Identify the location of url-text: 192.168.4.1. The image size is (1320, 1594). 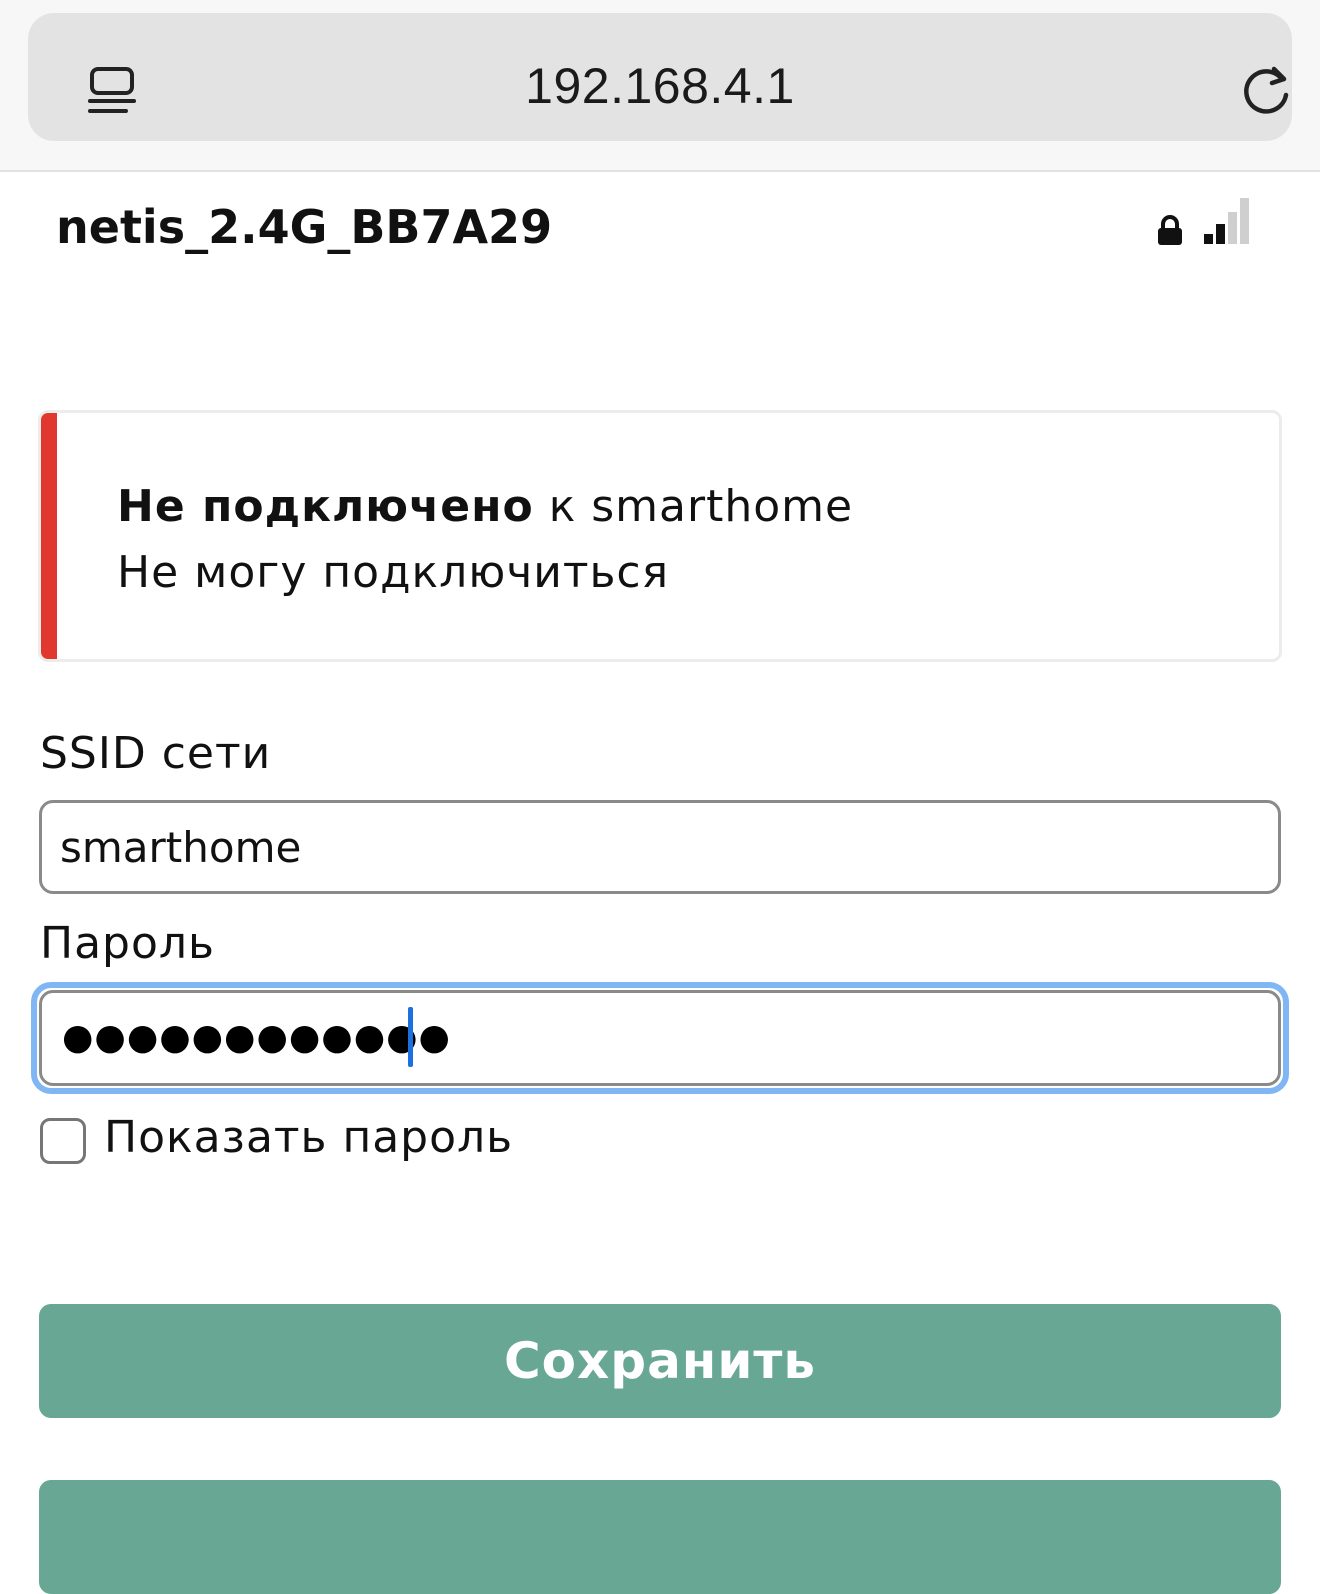
(660, 86).